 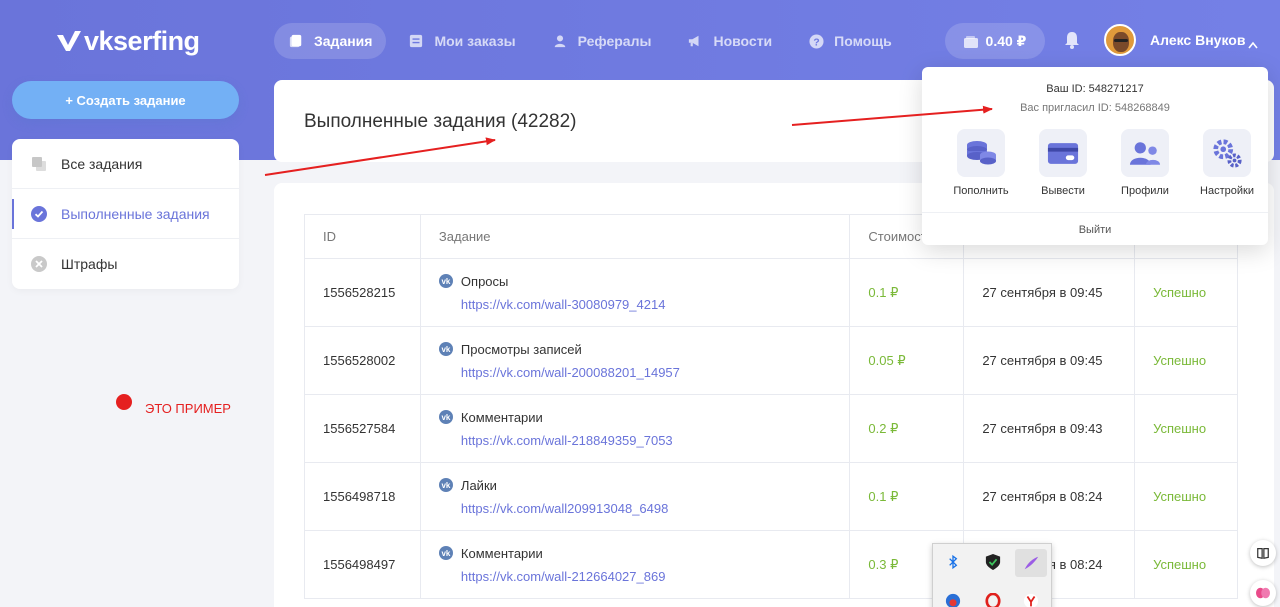 What do you see at coordinates (1031, 563) in the screenshot?
I see `feather-icon` at bounding box center [1031, 563].